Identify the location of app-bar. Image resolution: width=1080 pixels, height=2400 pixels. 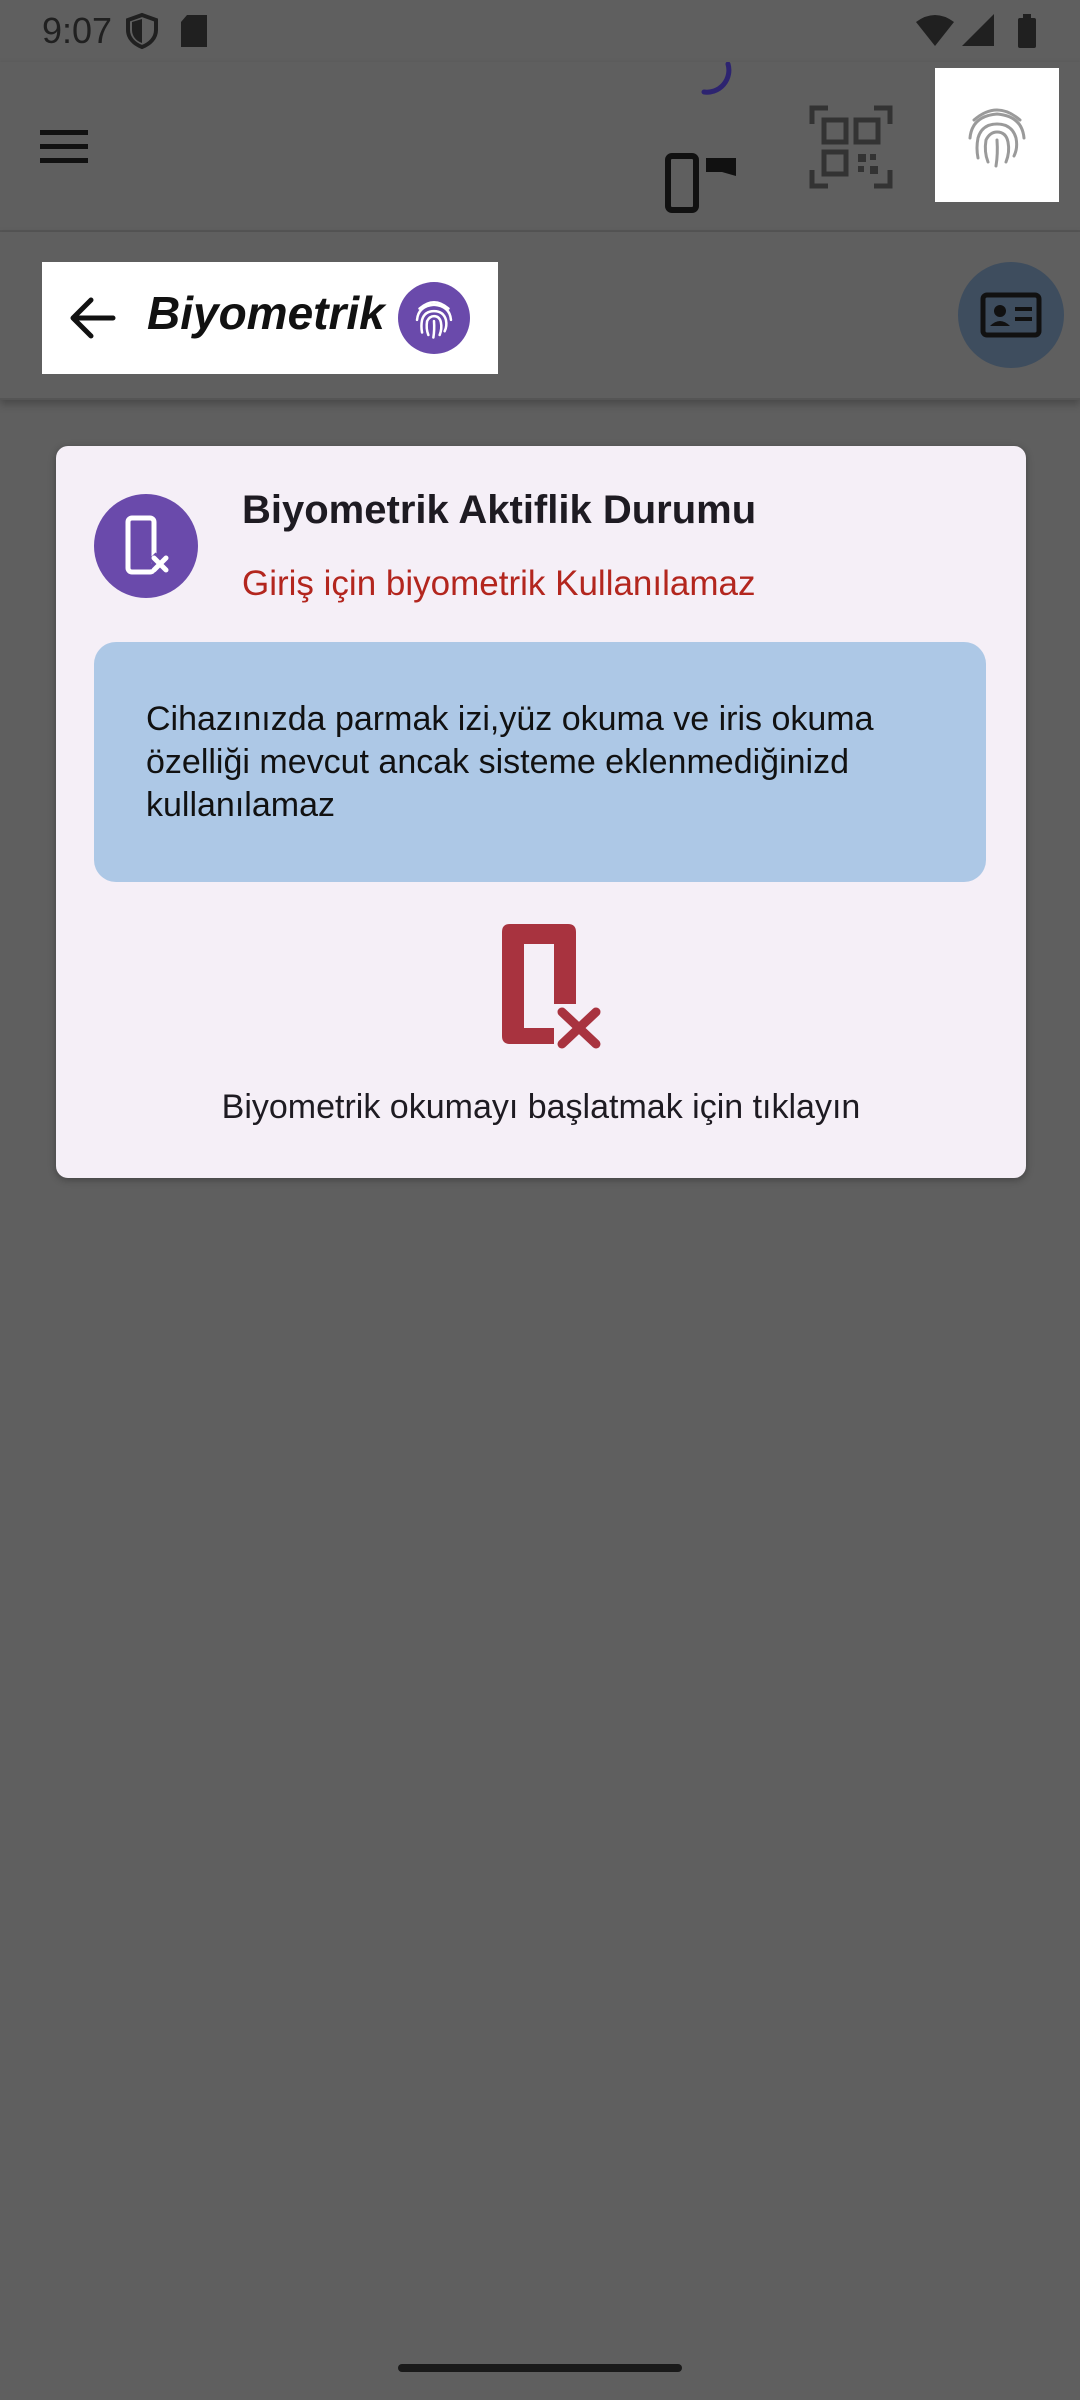
(540, 146).